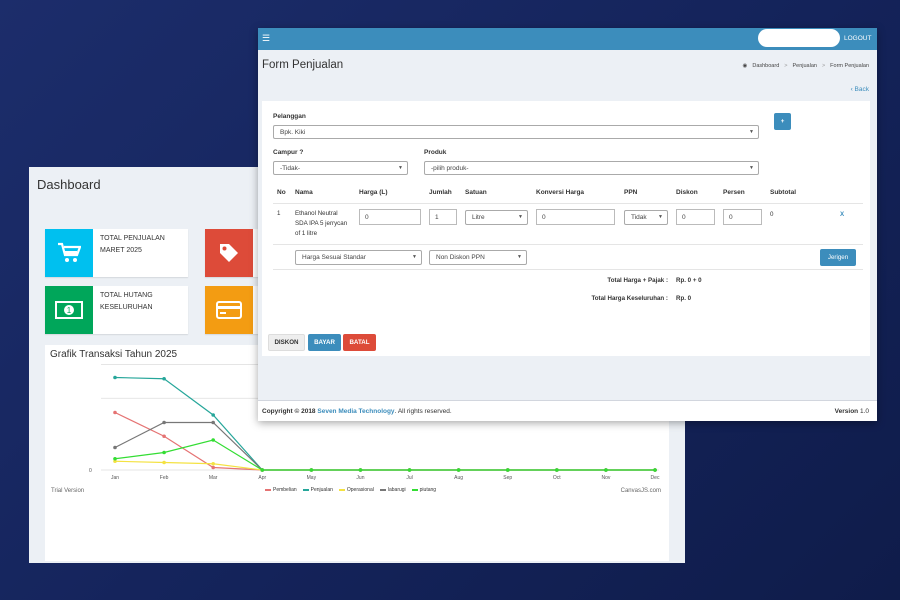 This screenshot has width=900, height=600. I want to click on column-header-no: No, so click(281, 192).